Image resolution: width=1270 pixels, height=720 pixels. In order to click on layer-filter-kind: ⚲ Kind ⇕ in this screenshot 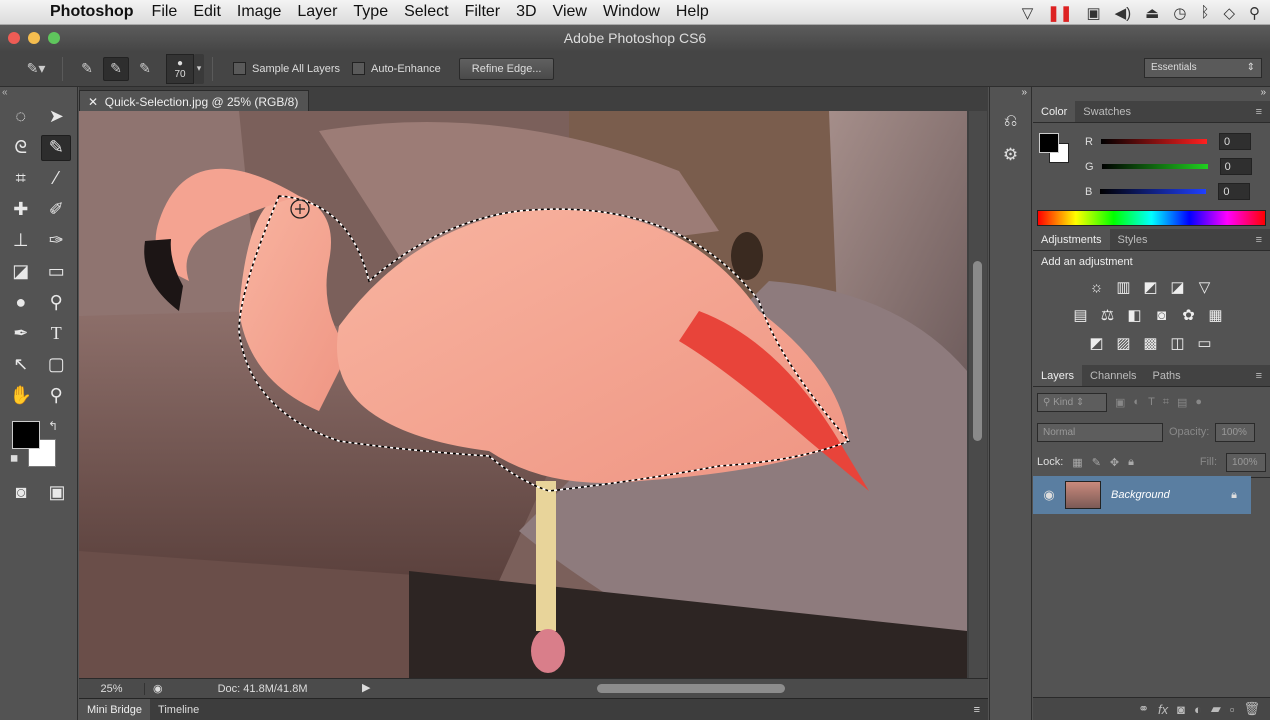, I will do `click(1072, 402)`.